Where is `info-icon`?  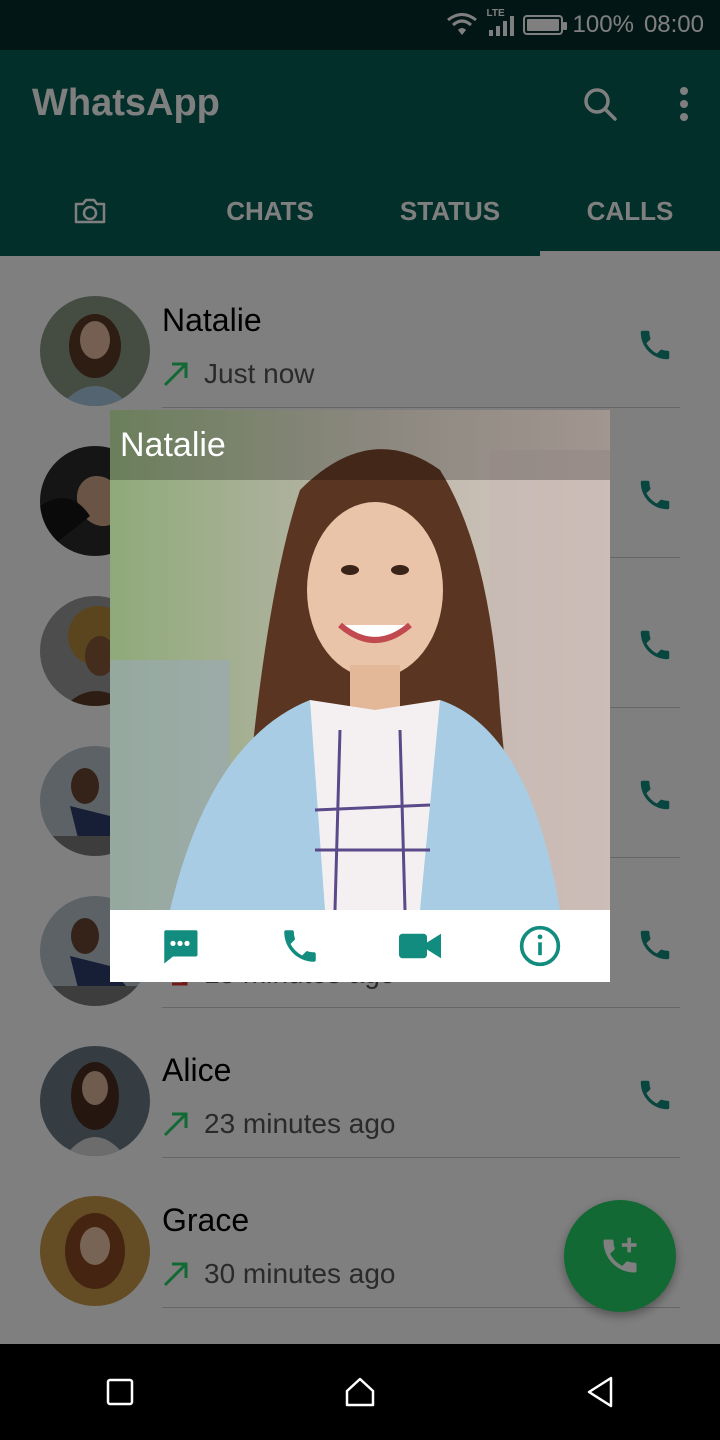 info-icon is located at coordinates (540, 946).